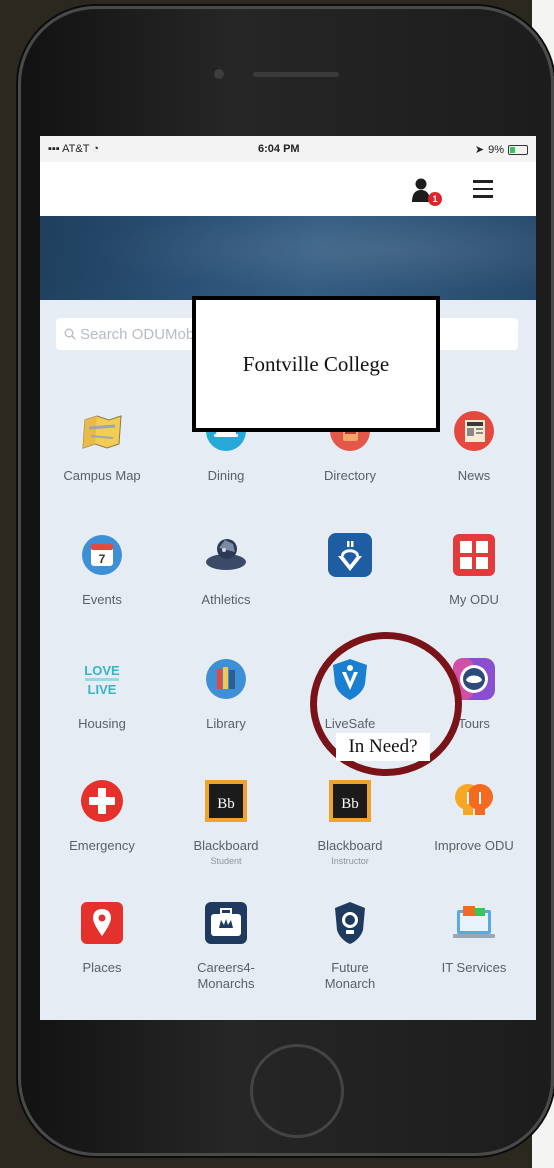 The image size is (554, 1168). I want to click on speaker-grille, so click(296, 74).